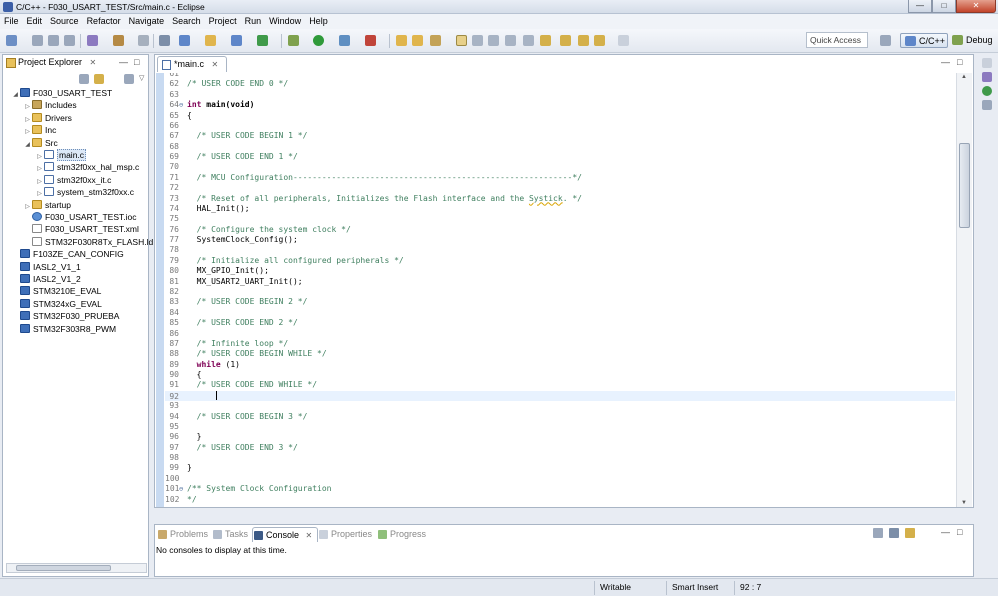  I want to click on code-line: 101⊖/** System Clock Configuration, so click(560, 489).